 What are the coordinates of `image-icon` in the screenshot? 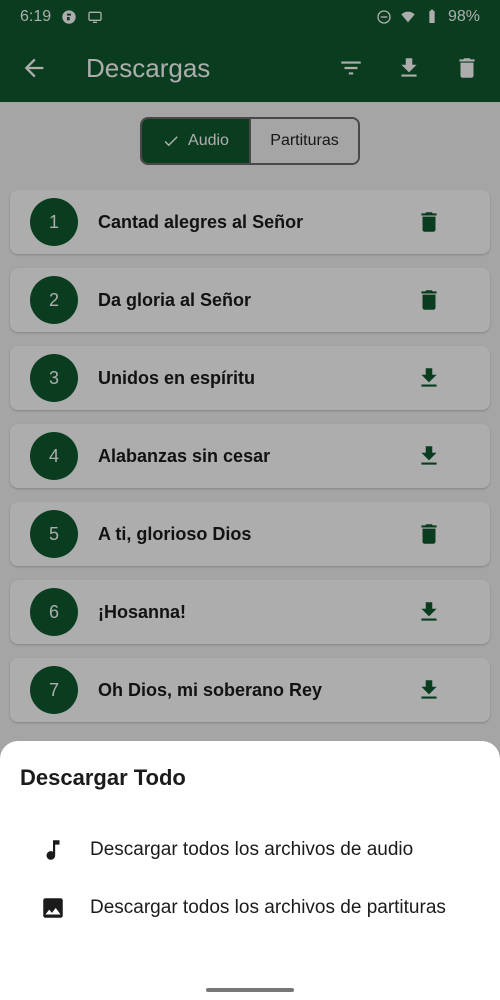 It's located at (53, 908).